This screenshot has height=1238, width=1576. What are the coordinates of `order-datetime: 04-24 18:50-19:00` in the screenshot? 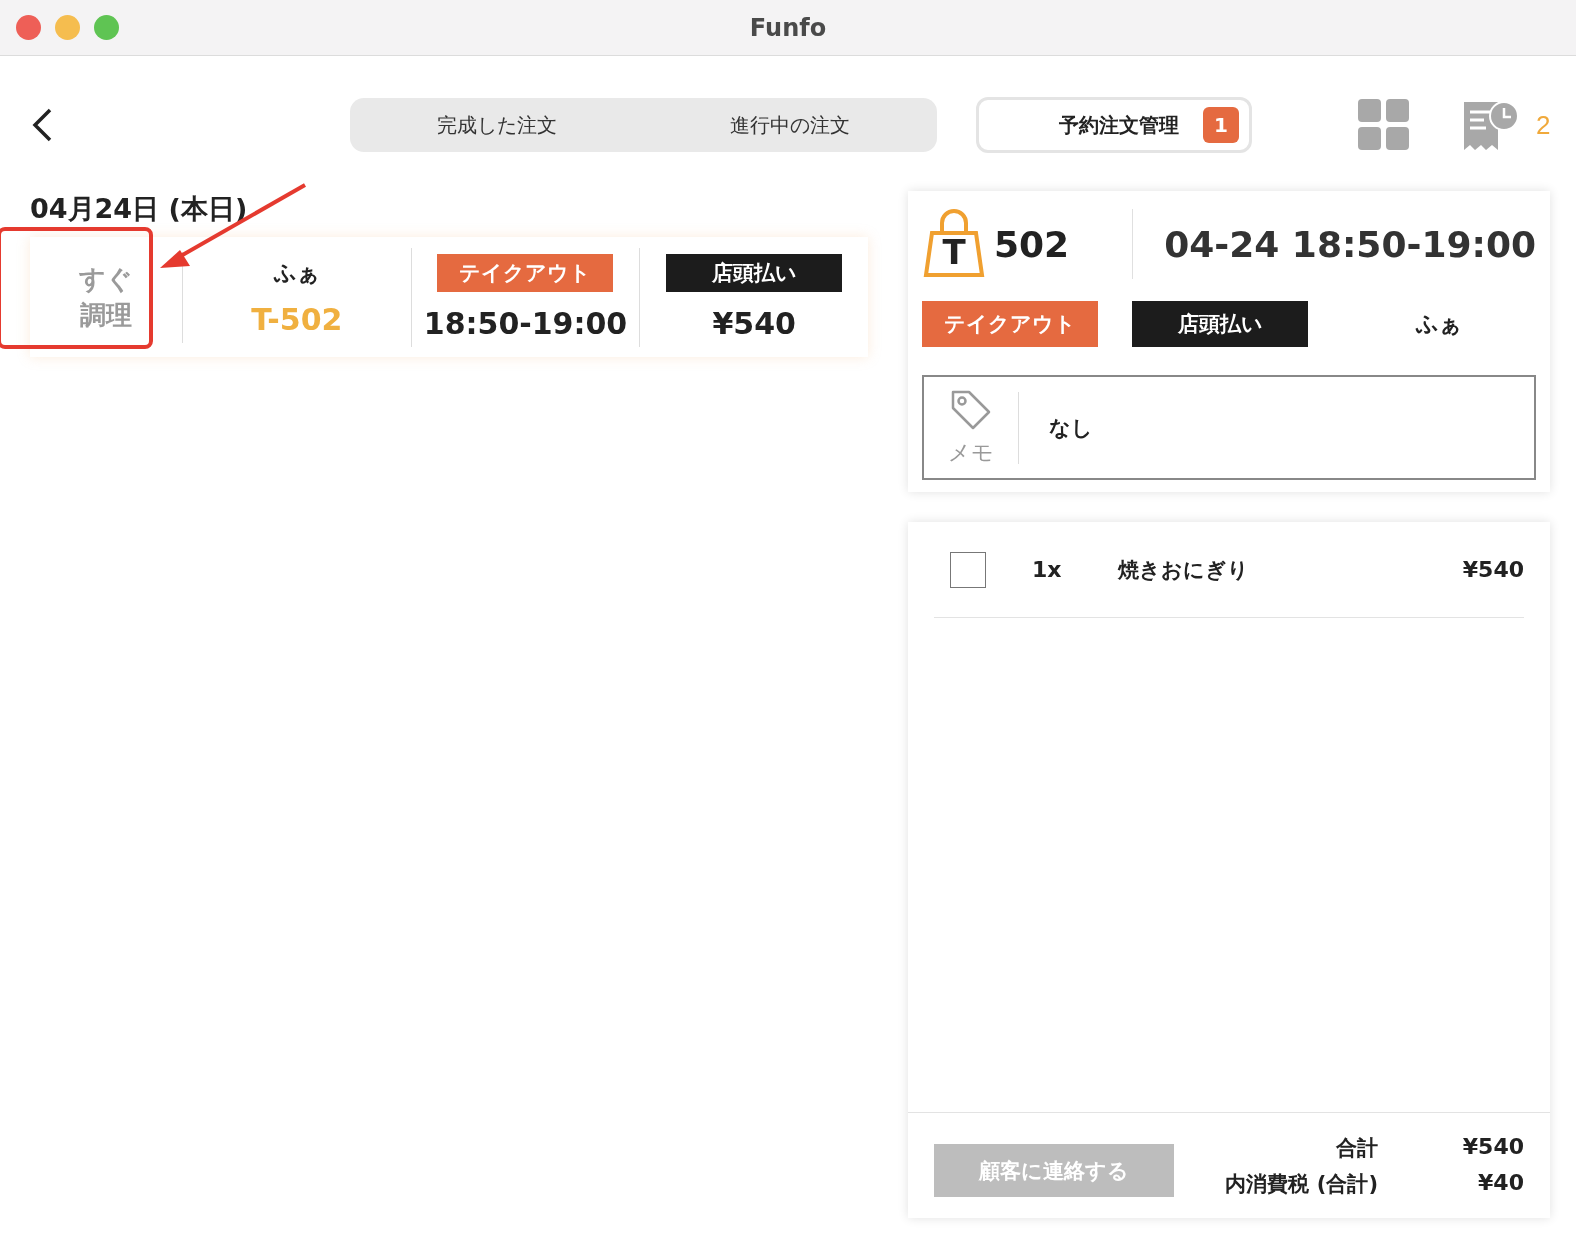 It's located at (1349, 244).